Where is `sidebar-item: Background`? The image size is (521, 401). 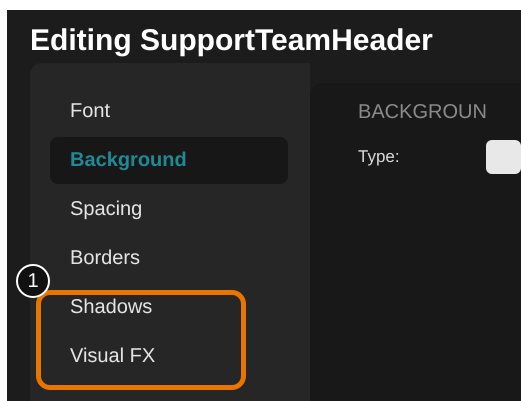 sidebar-item: Background is located at coordinates (169, 160).